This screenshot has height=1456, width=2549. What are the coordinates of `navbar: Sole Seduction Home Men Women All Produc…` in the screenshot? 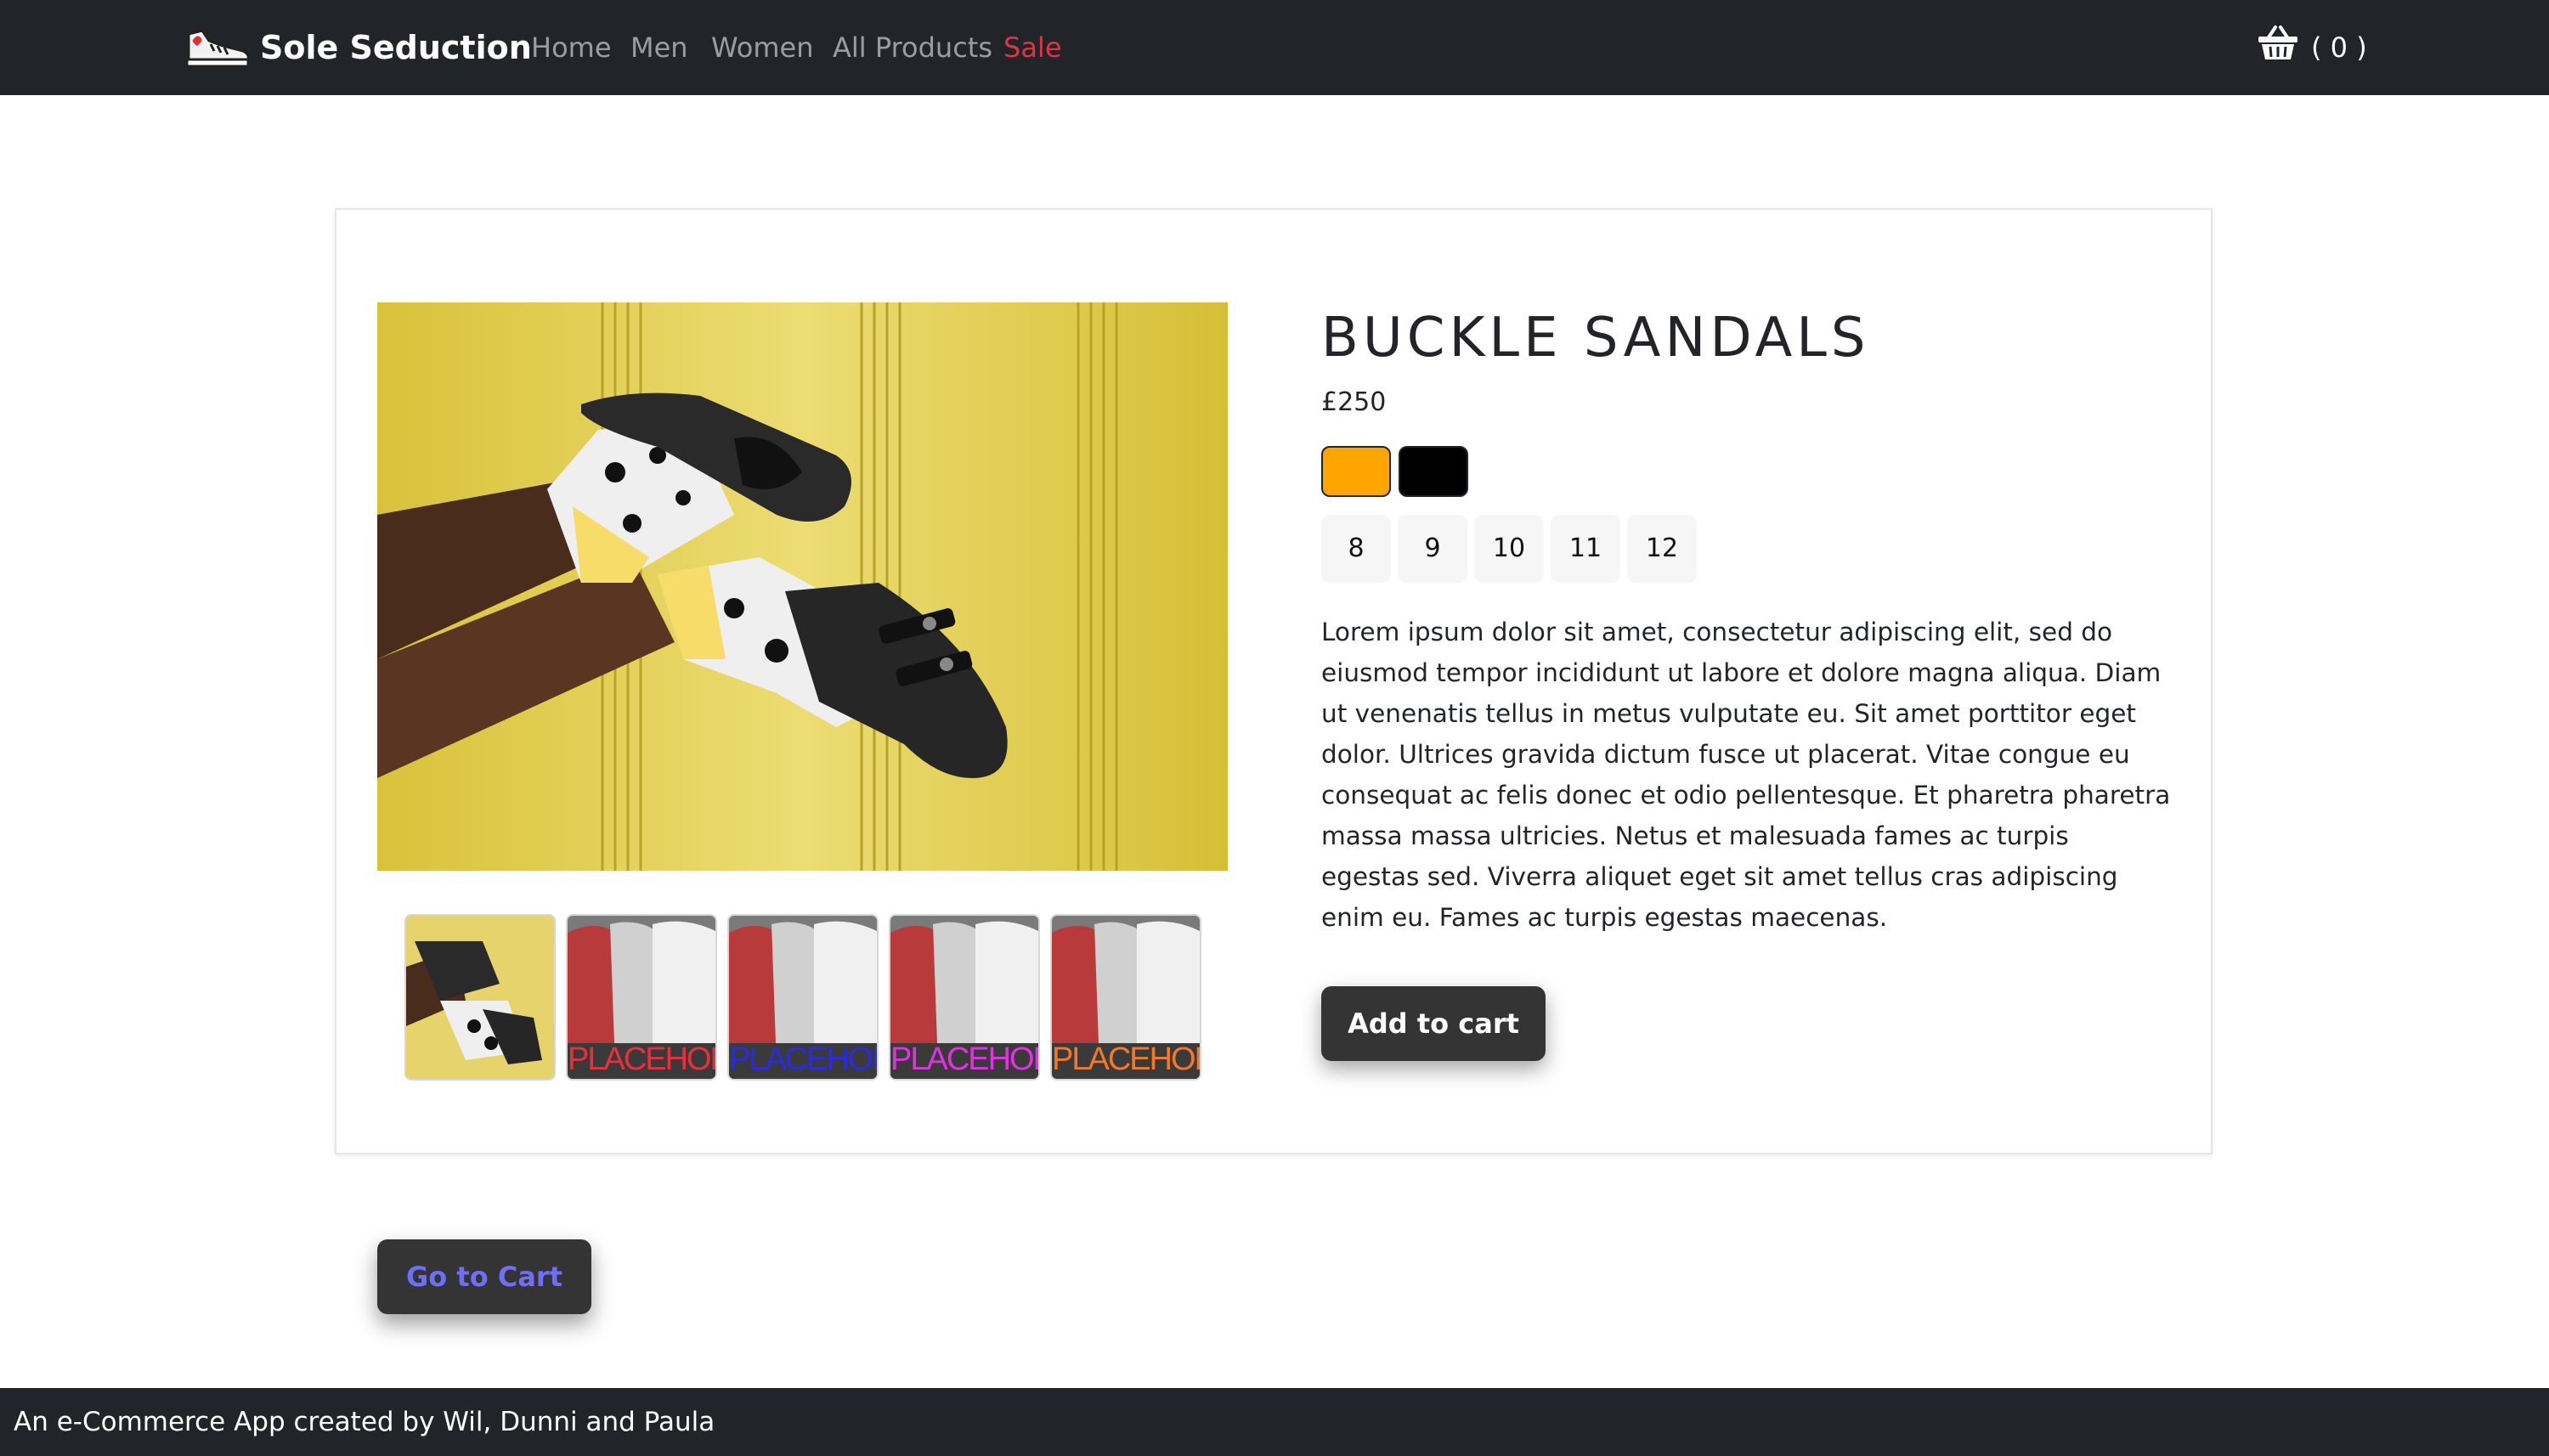 It's located at (1274, 48).